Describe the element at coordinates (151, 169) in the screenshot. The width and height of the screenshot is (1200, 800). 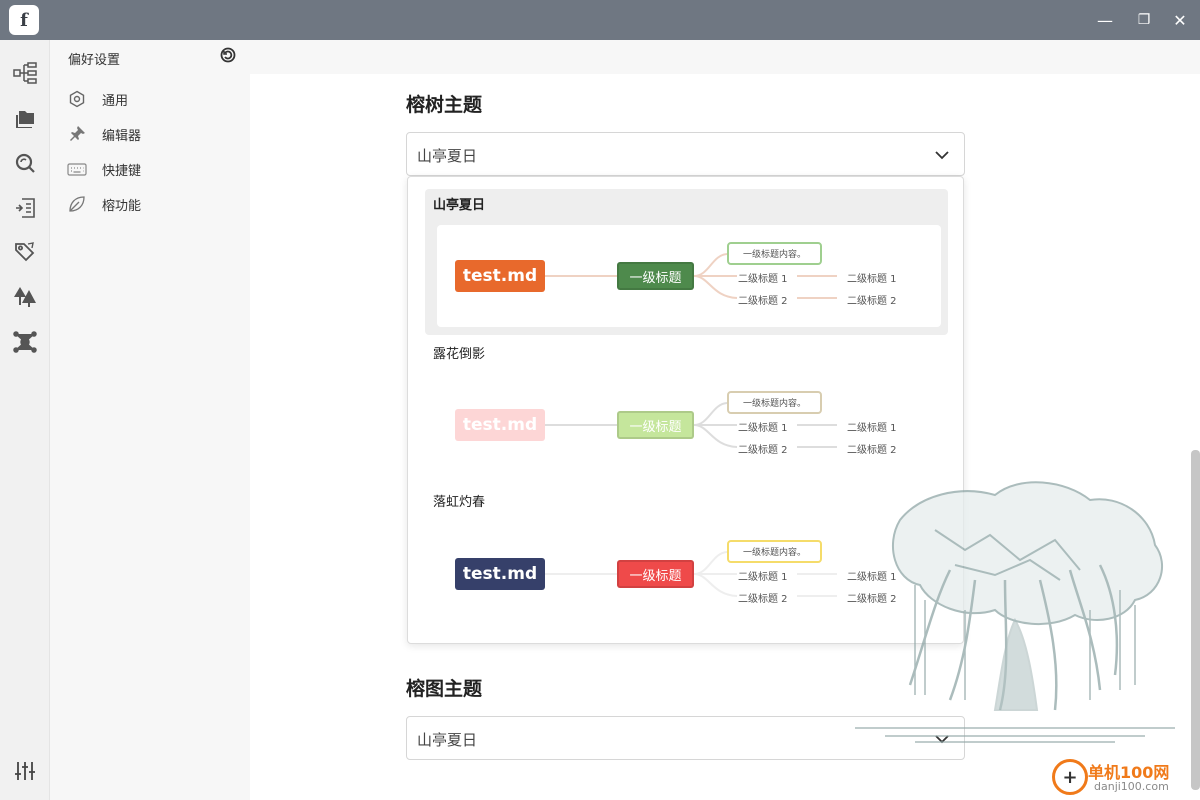
I see `sidebar-item-shortcuts: 快捷键` at that location.